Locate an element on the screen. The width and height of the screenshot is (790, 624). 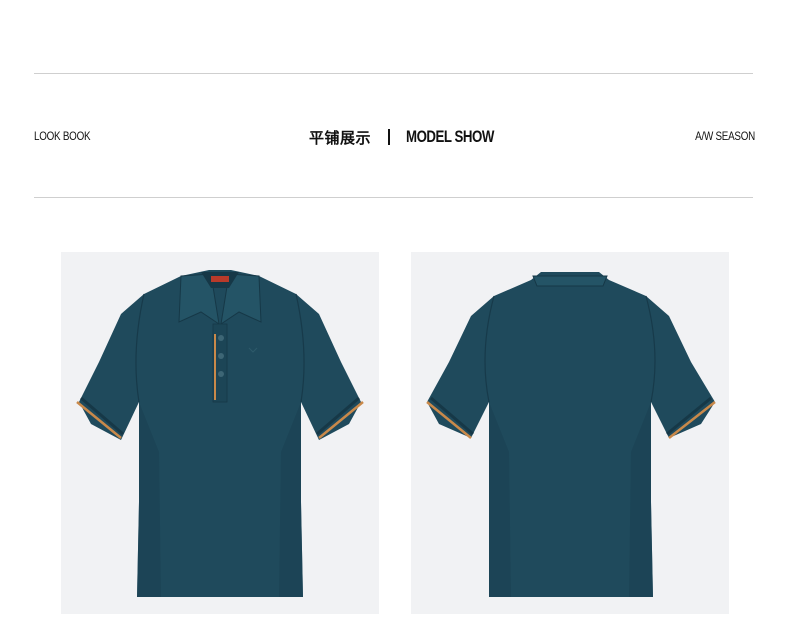
look-book-label: LOOK BOOK is located at coordinates (62, 136).